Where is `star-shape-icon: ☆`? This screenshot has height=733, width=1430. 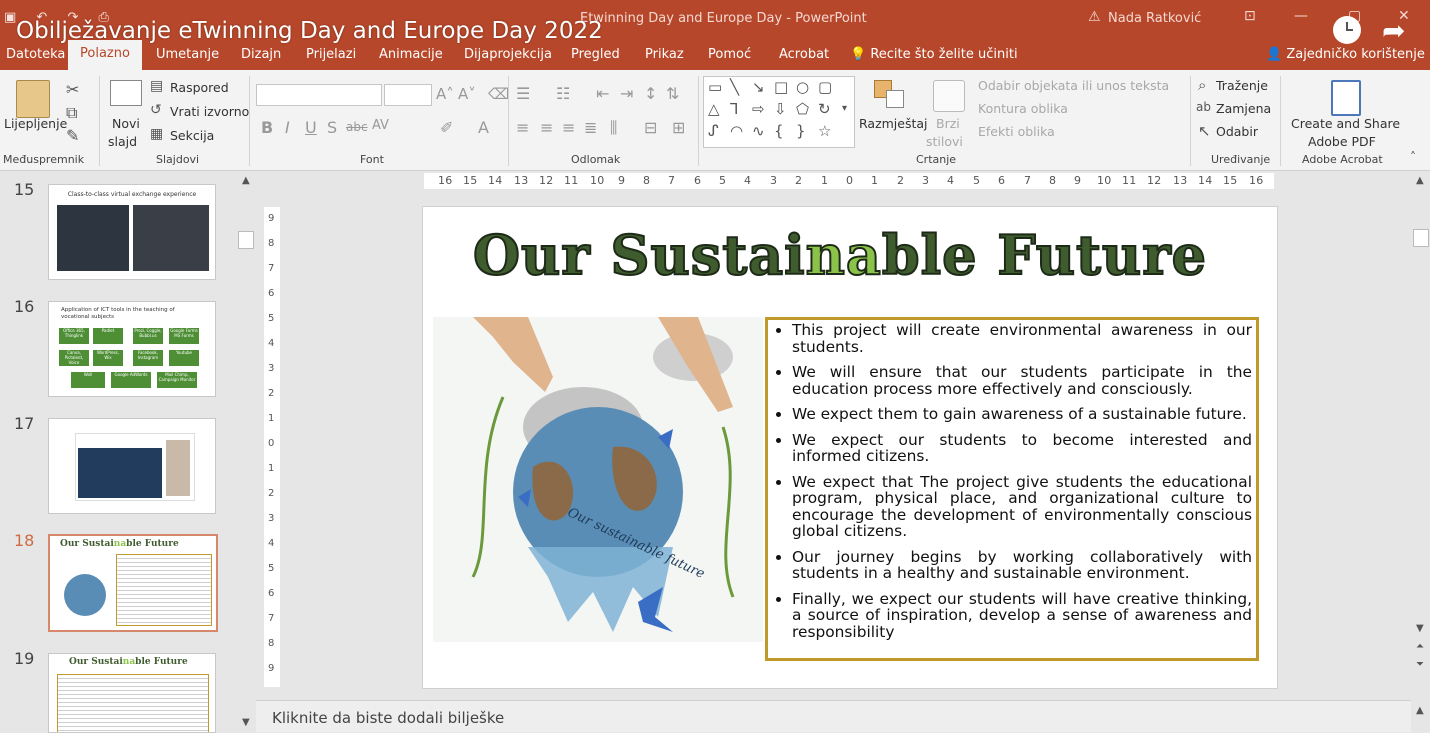 star-shape-icon: ☆ is located at coordinates (824, 131).